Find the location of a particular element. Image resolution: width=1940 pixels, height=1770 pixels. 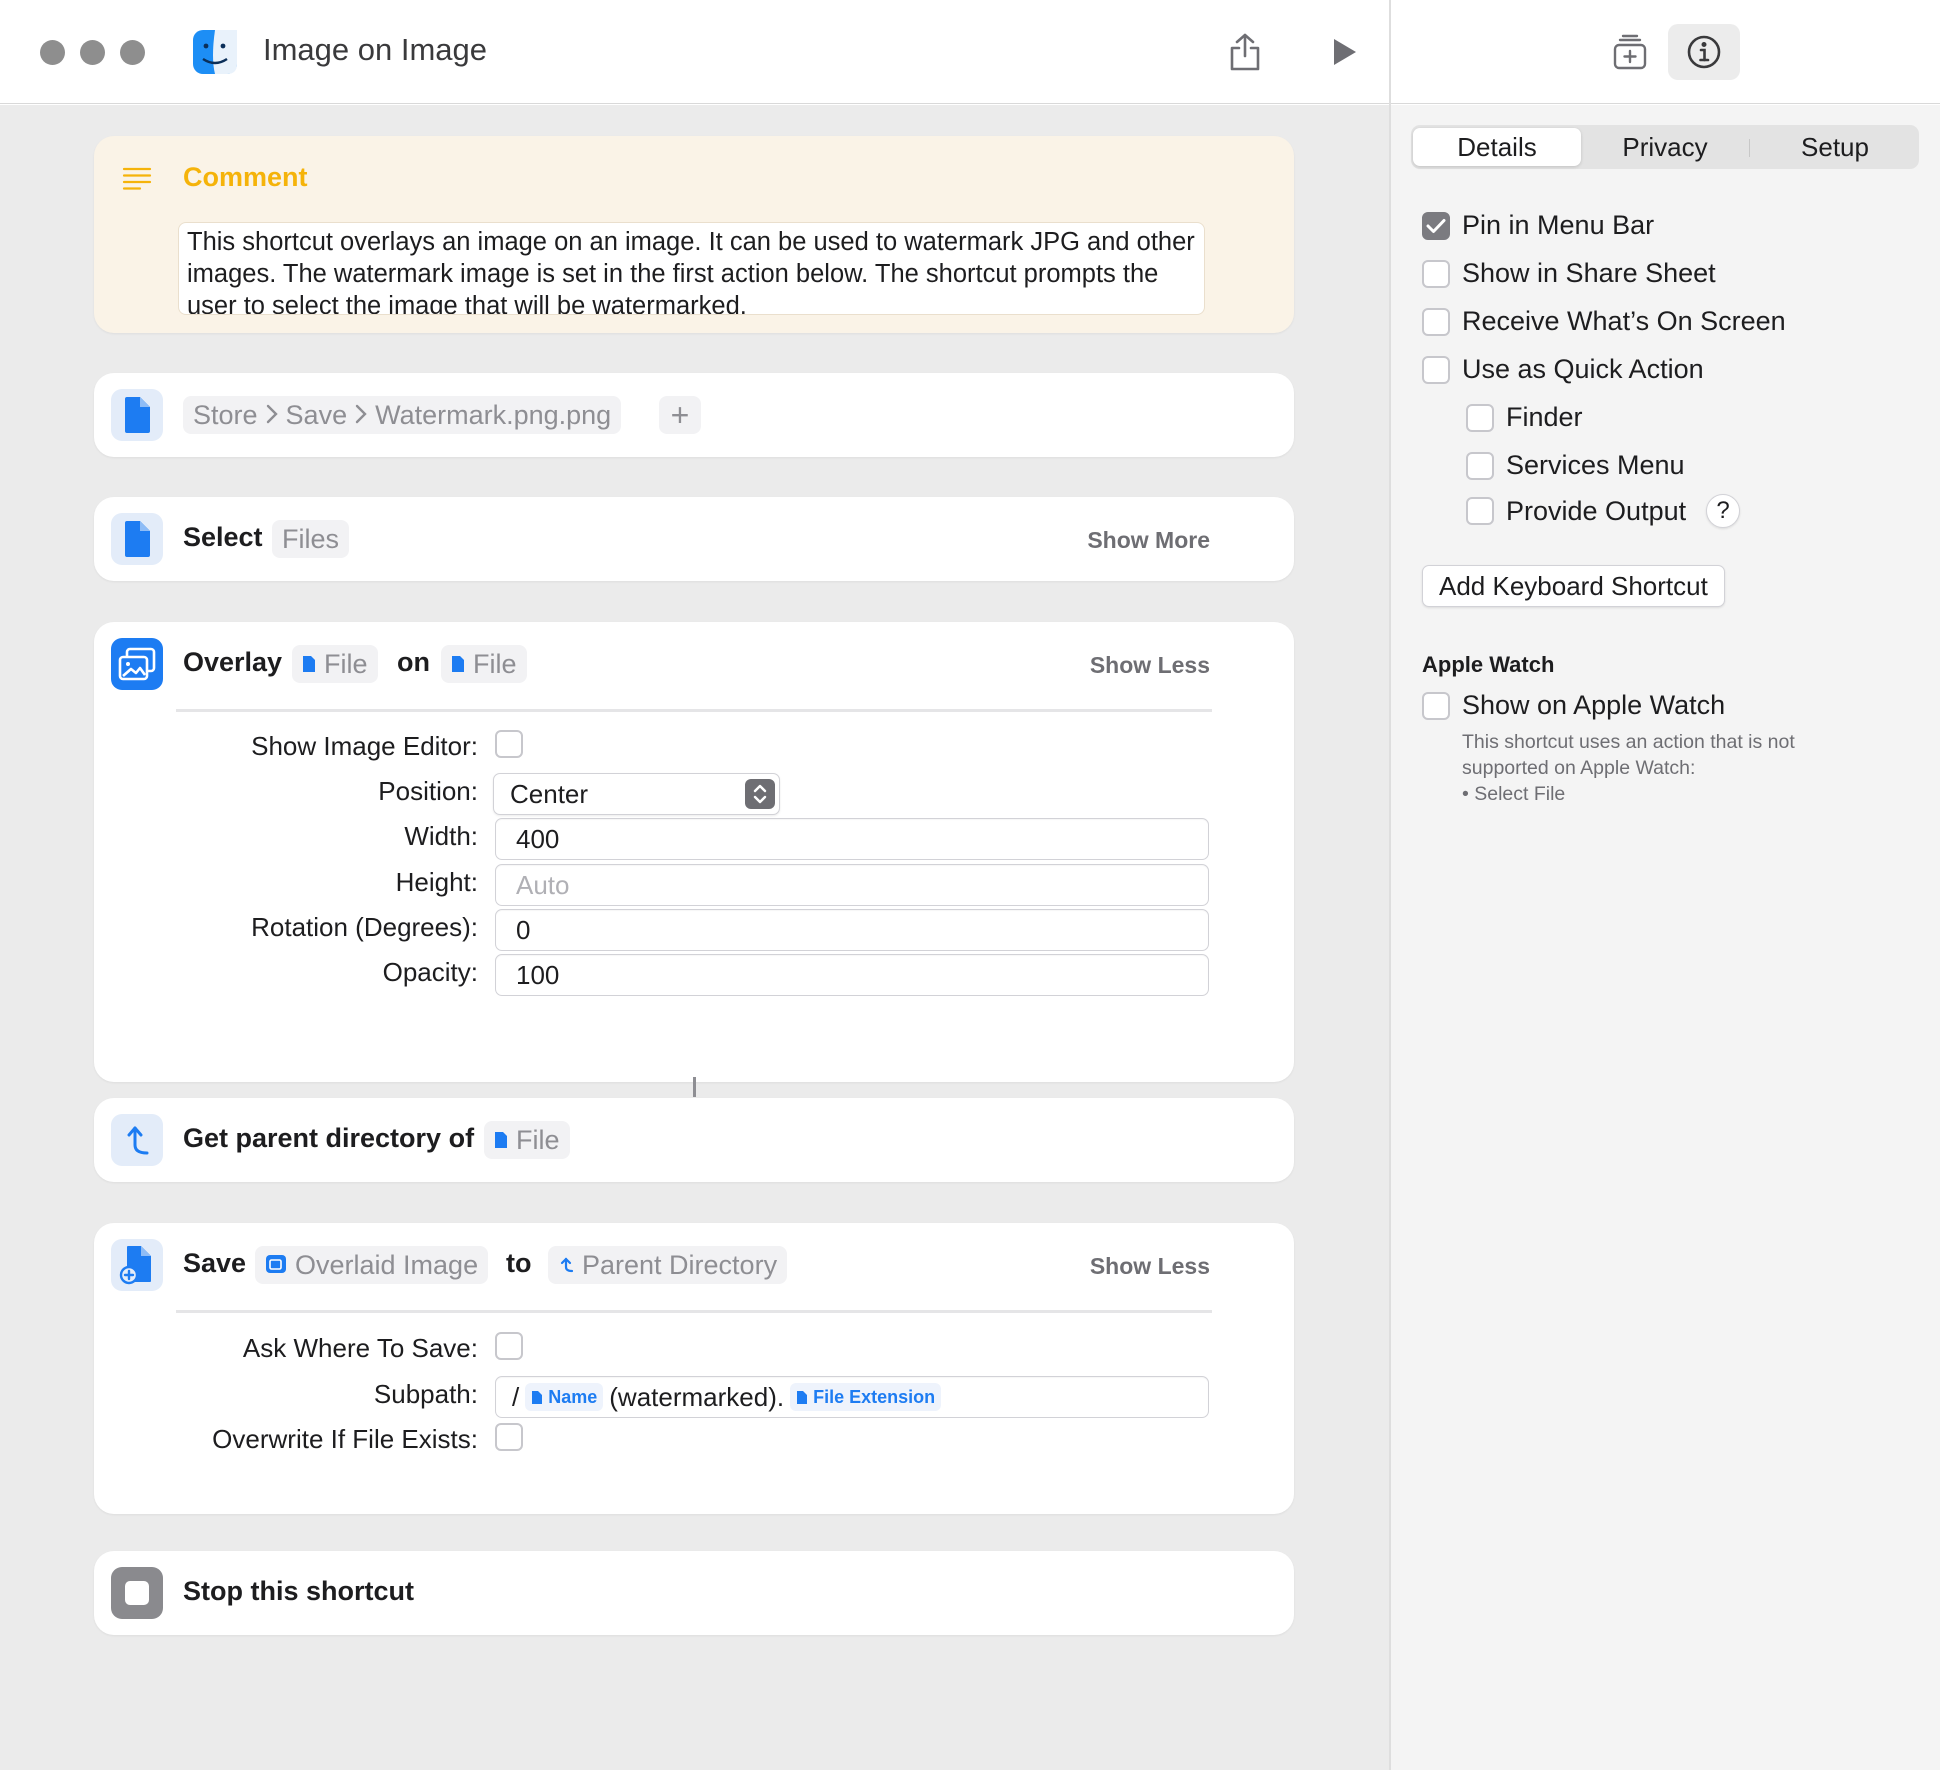

comment-lines-icon is located at coordinates (137, 180).